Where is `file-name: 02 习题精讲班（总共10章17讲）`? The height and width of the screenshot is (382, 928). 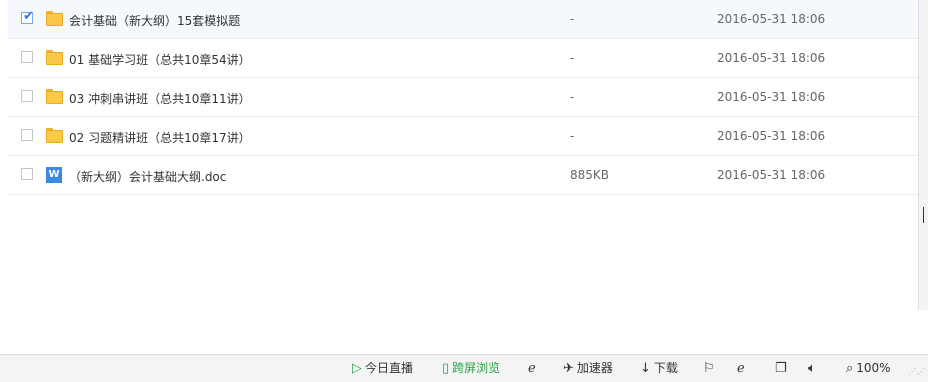 file-name: 02 习题精讲班（总共10章17讲） is located at coordinates (160, 137).